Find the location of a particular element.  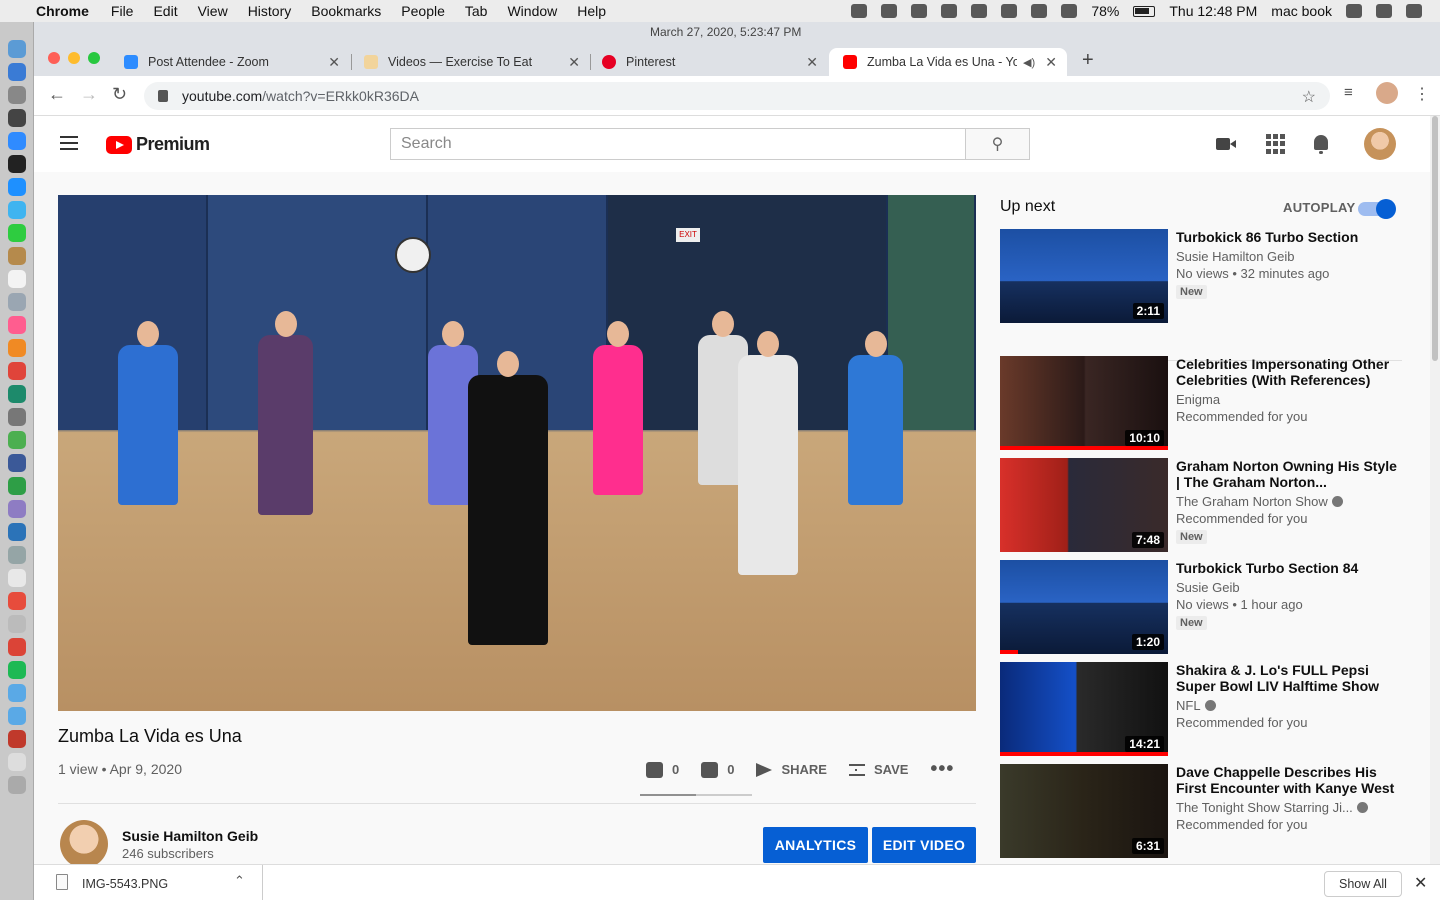

help-icon is located at coordinates (16, 624).